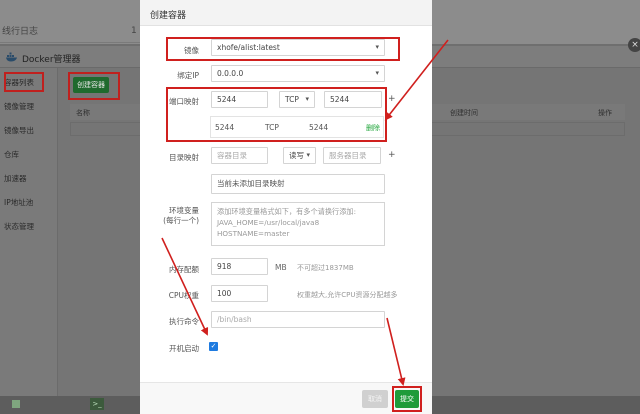  What do you see at coordinates (51, 60) in the screenshot?
I see `docker-manager-title: Docker管理器` at bounding box center [51, 60].